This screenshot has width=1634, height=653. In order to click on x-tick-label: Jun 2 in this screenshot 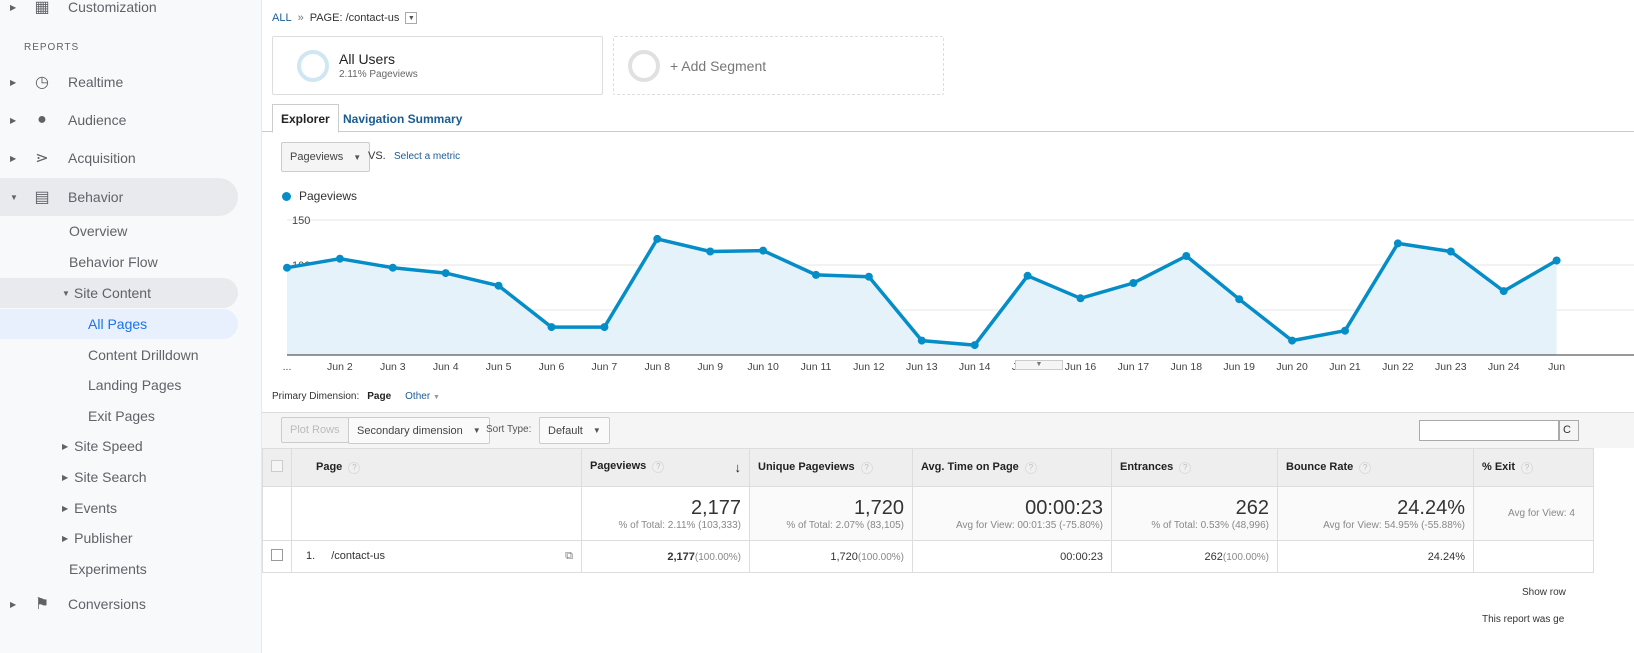, I will do `click(340, 365)`.